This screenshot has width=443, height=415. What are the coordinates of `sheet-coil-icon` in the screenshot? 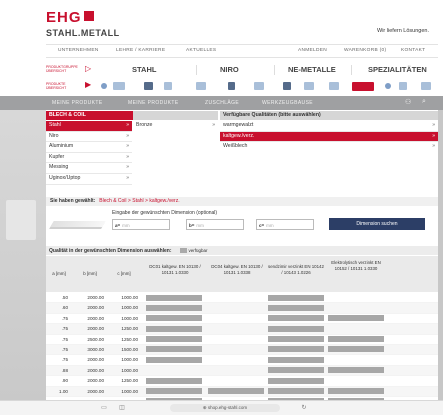 It's located at (363, 86).